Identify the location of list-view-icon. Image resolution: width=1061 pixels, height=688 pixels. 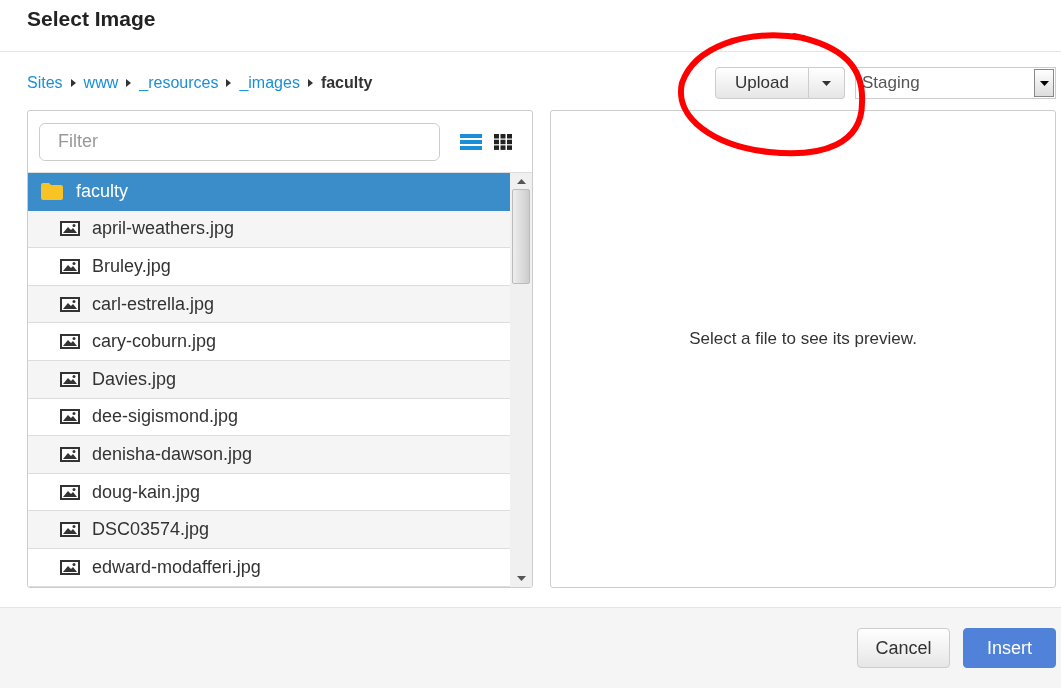
(471, 141).